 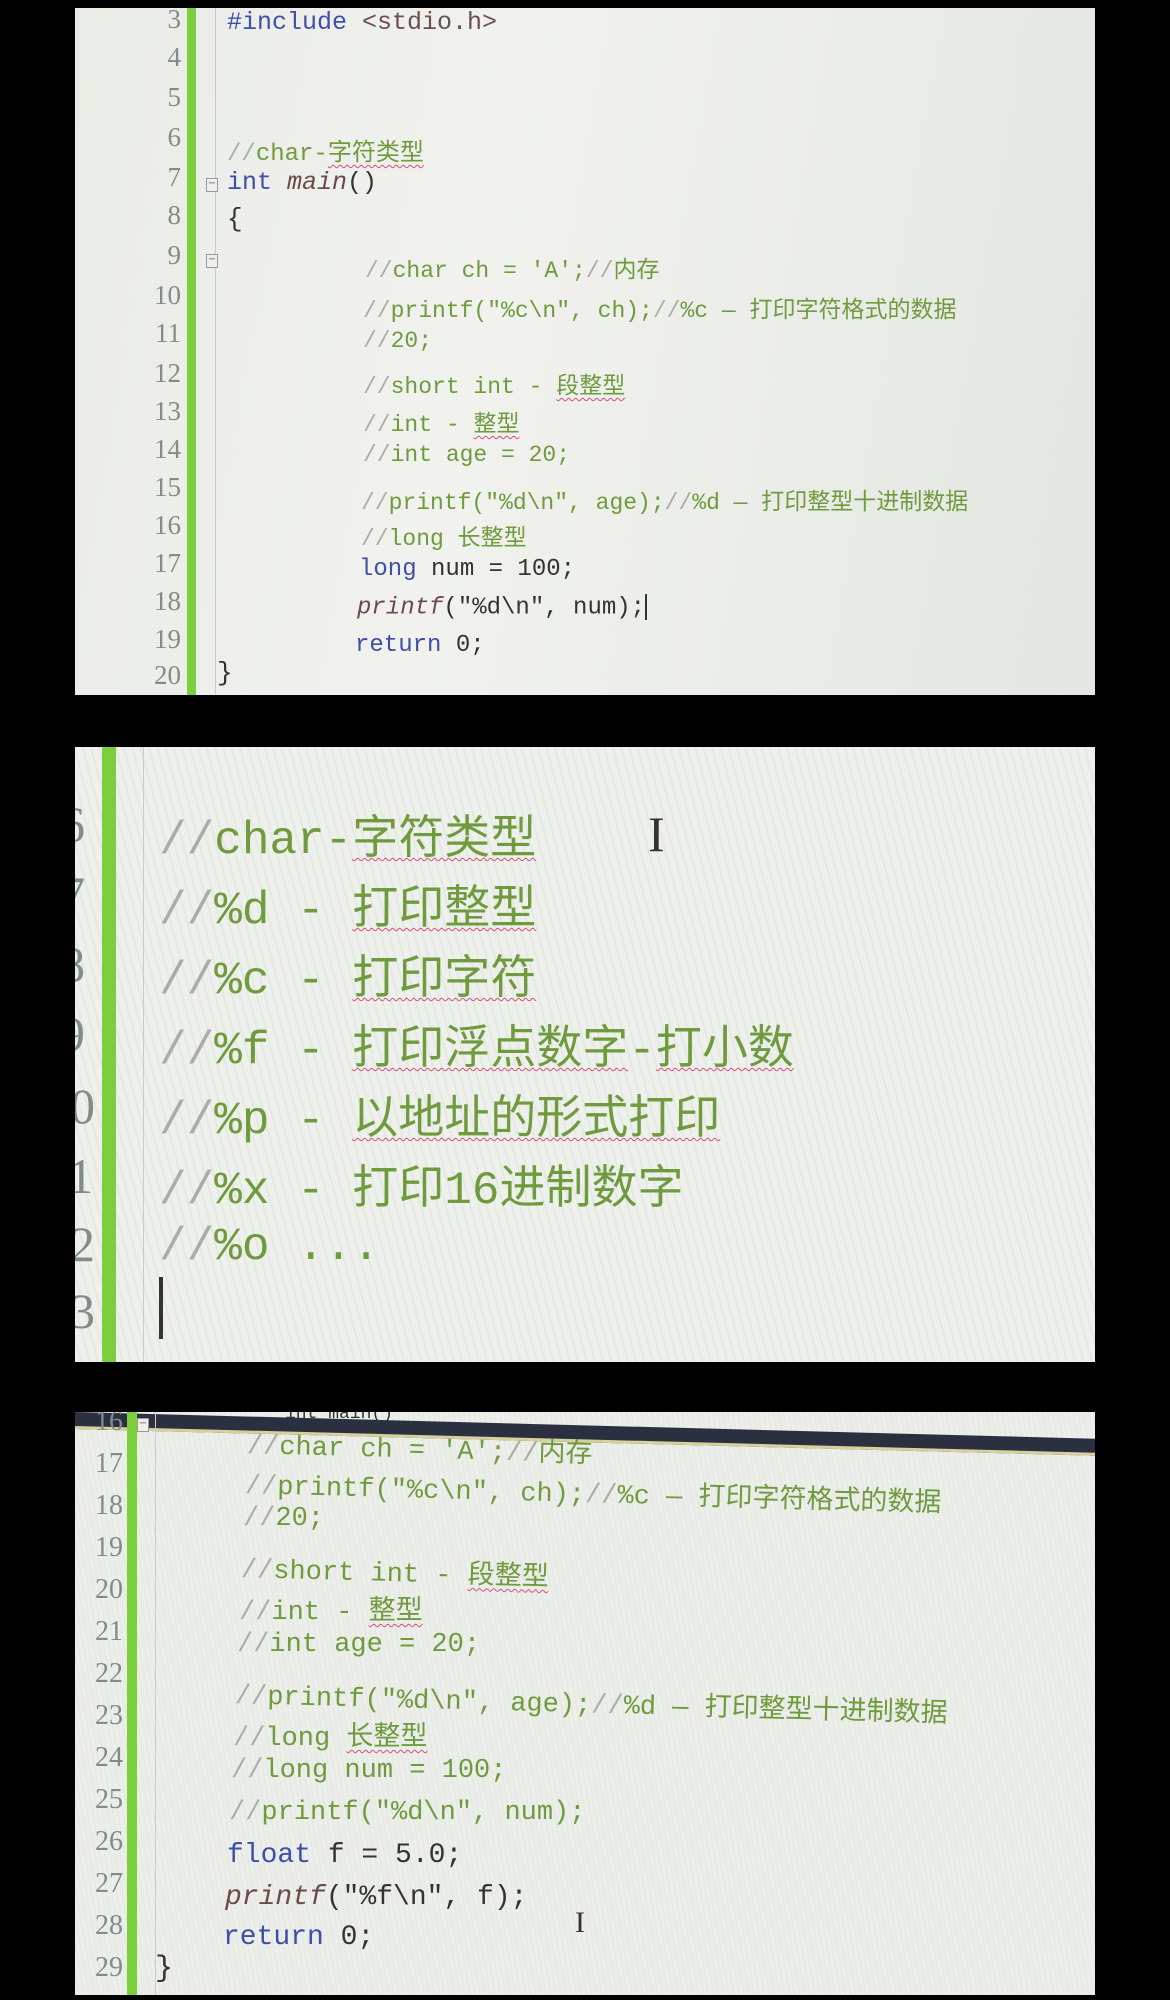 I want to click on comment-text-misspelled: 打小数, so click(x=724, y=1051).